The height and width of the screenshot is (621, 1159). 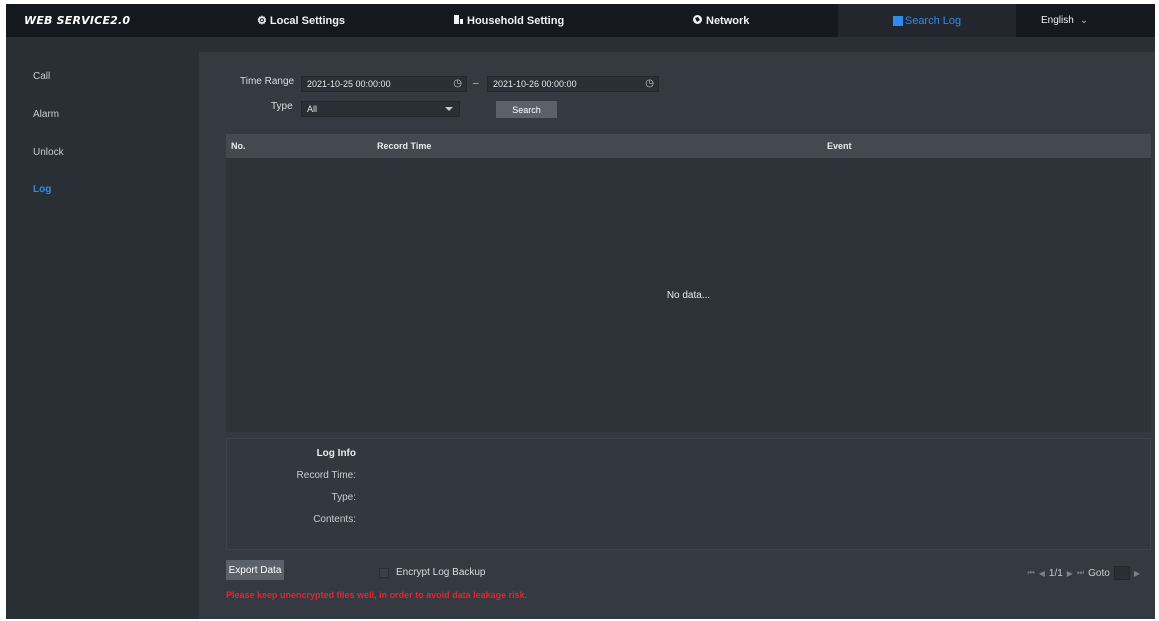 I want to click on sidebar-item-unlock: Unlock, so click(x=48, y=152).